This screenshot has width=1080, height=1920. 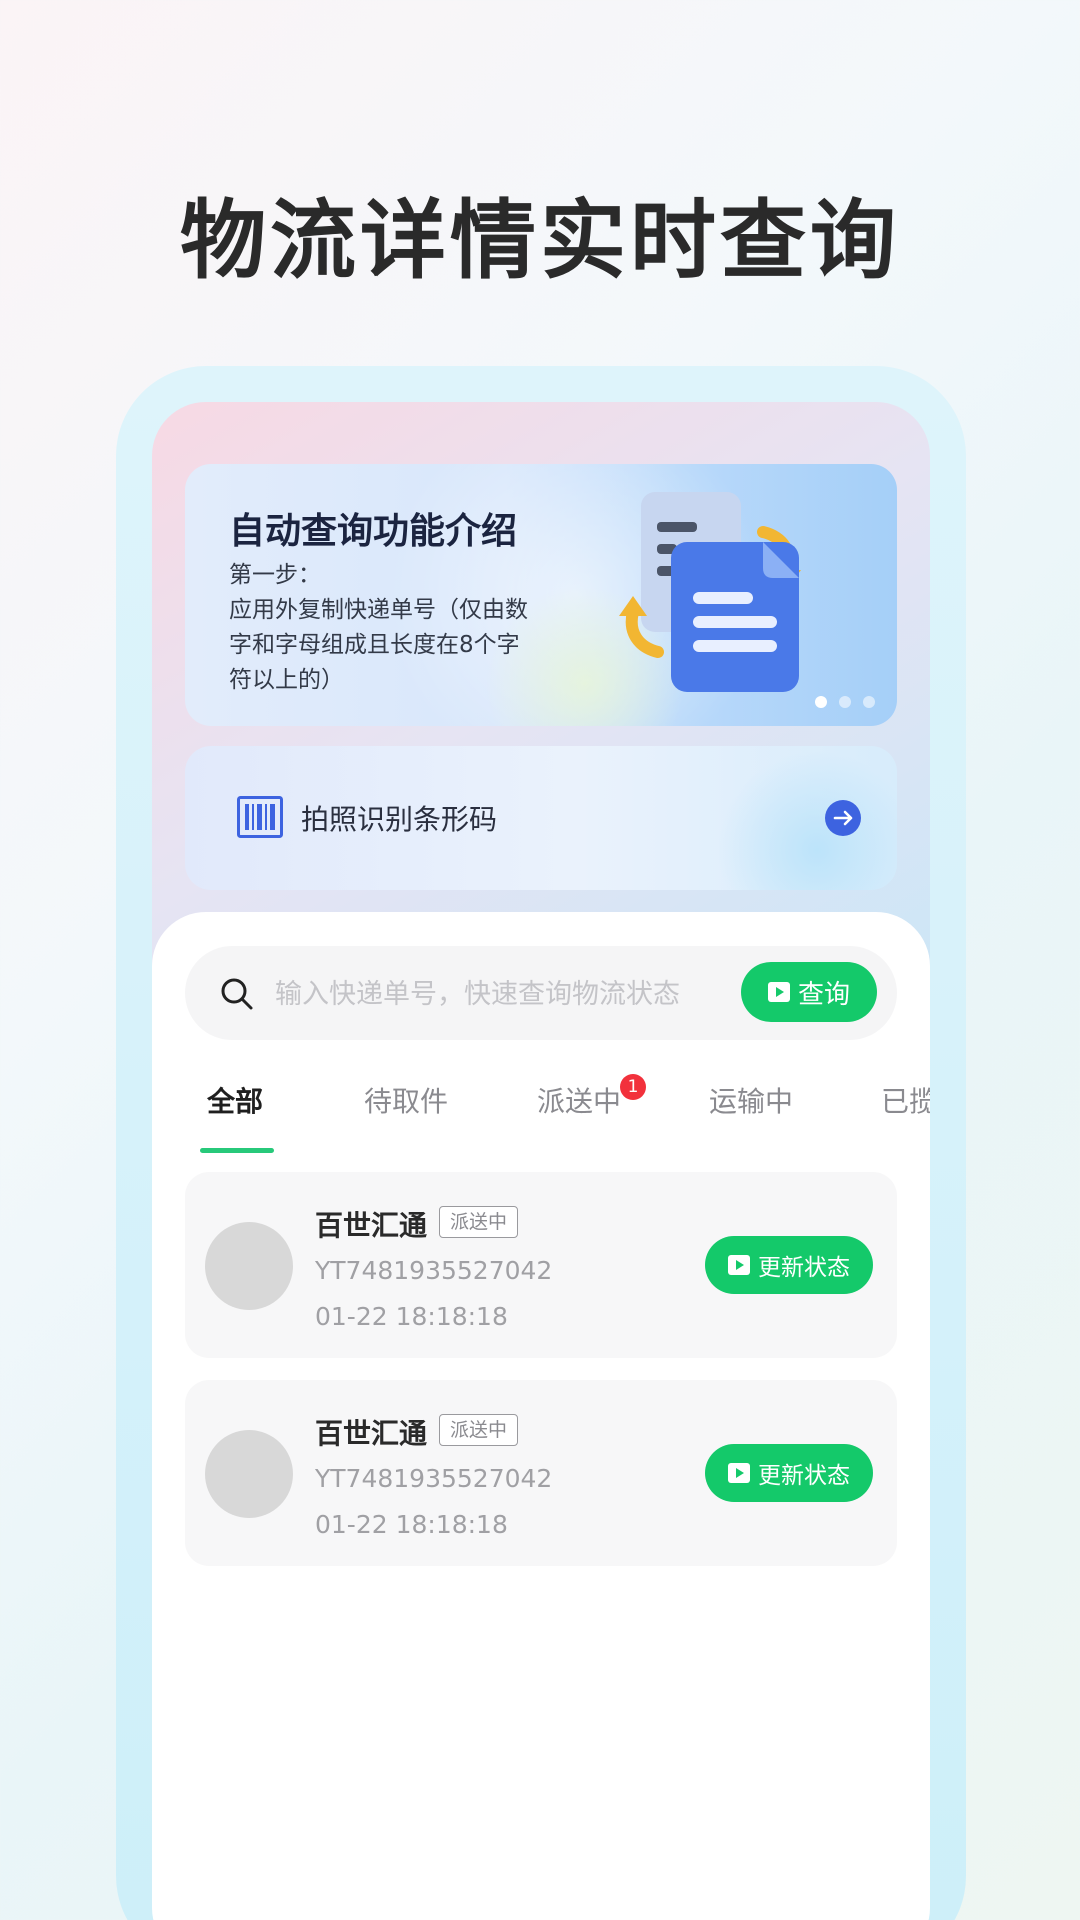 What do you see at coordinates (373, 531) in the screenshot?
I see `banner-title: 自动查询功能介绍` at bounding box center [373, 531].